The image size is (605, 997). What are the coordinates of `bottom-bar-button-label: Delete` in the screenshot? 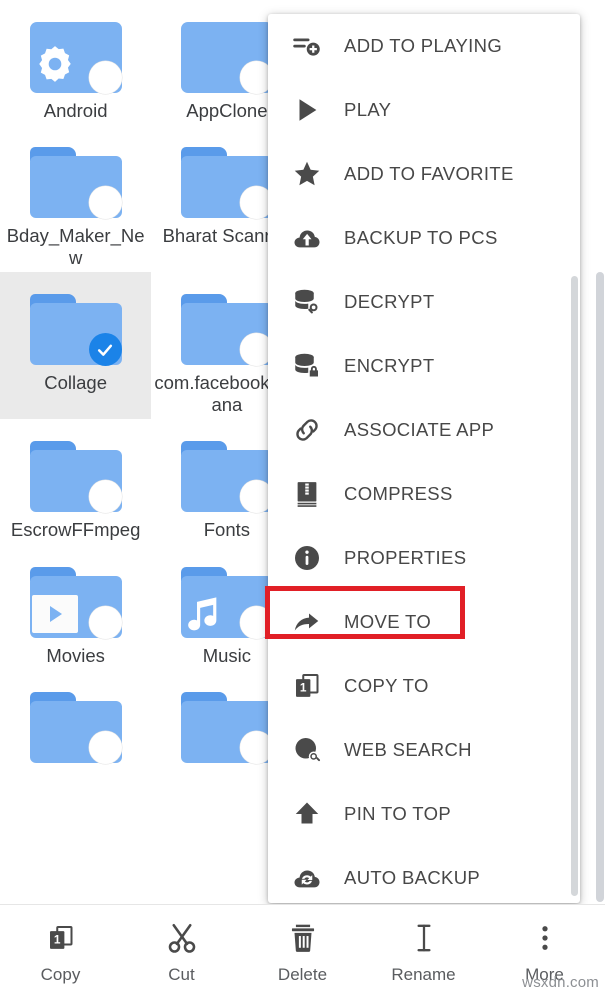 It's located at (302, 974).